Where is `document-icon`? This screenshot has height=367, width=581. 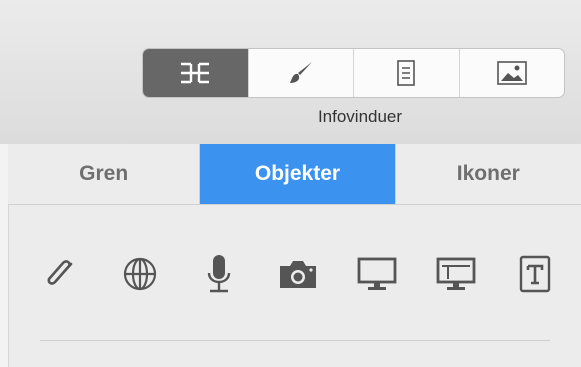 document-icon is located at coordinates (406, 73).